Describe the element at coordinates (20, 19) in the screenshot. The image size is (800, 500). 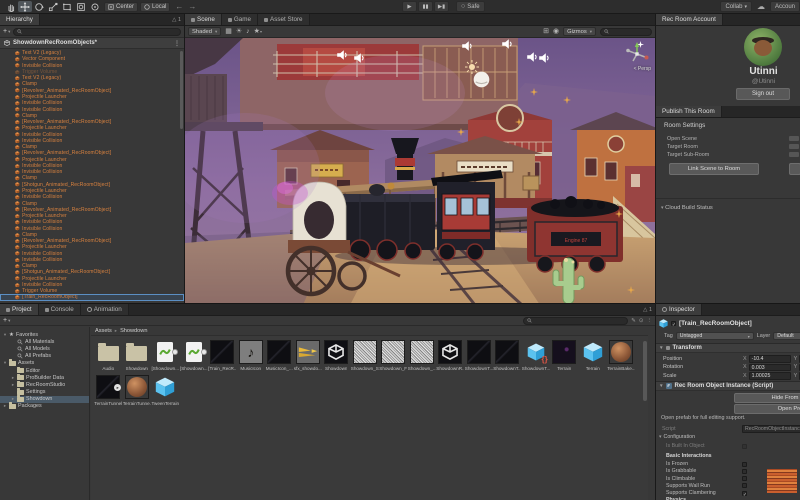
I see `tab-hierarchy: Hierarchy` at that location.